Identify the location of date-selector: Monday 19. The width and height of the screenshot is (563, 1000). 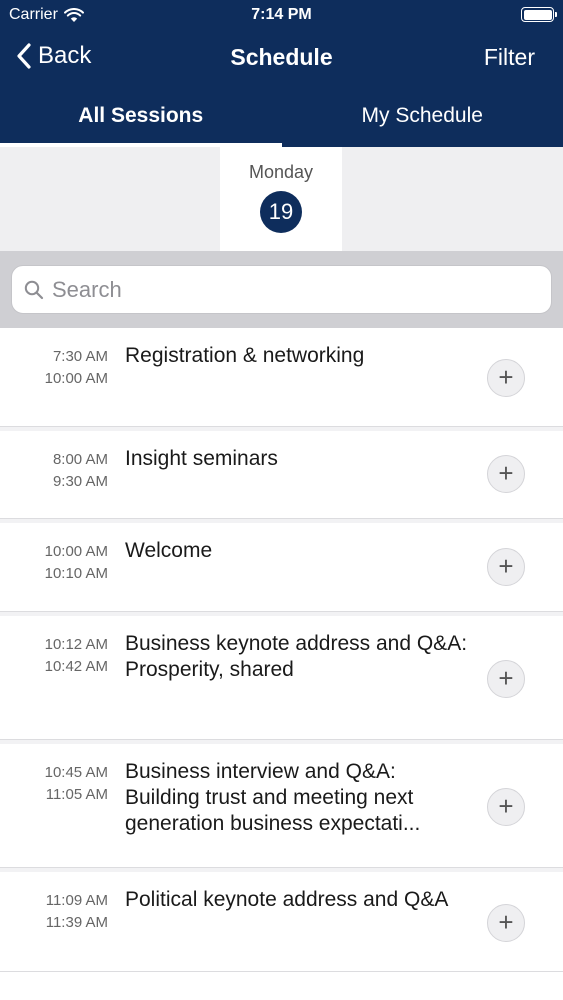
(281, 199).